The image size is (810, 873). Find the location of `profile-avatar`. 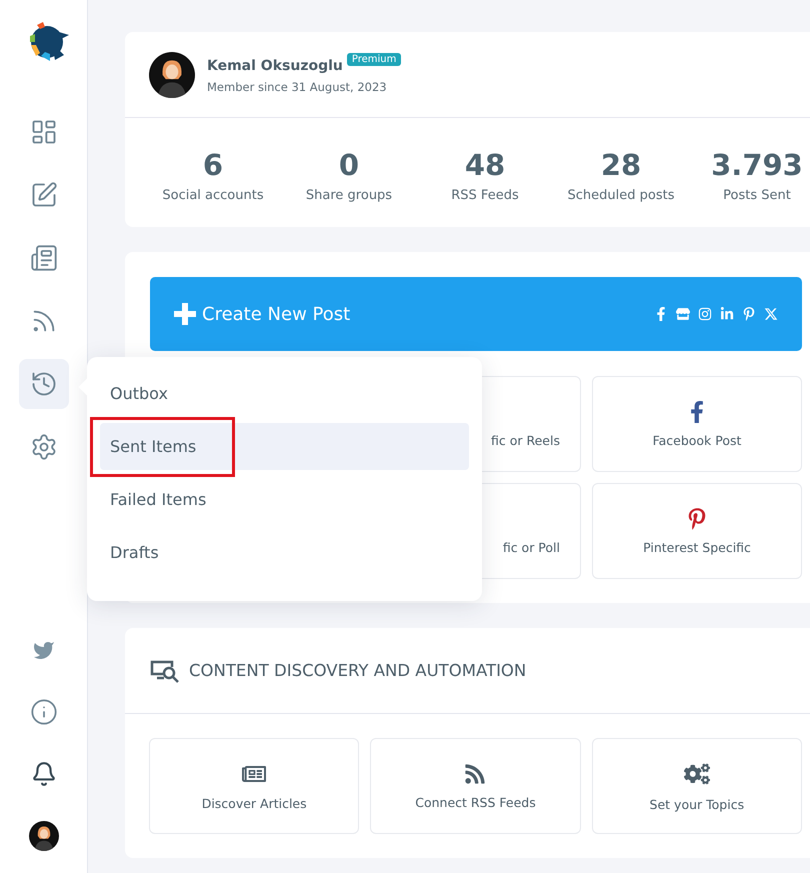

profile-avatar is located at coordinates (172, 75).